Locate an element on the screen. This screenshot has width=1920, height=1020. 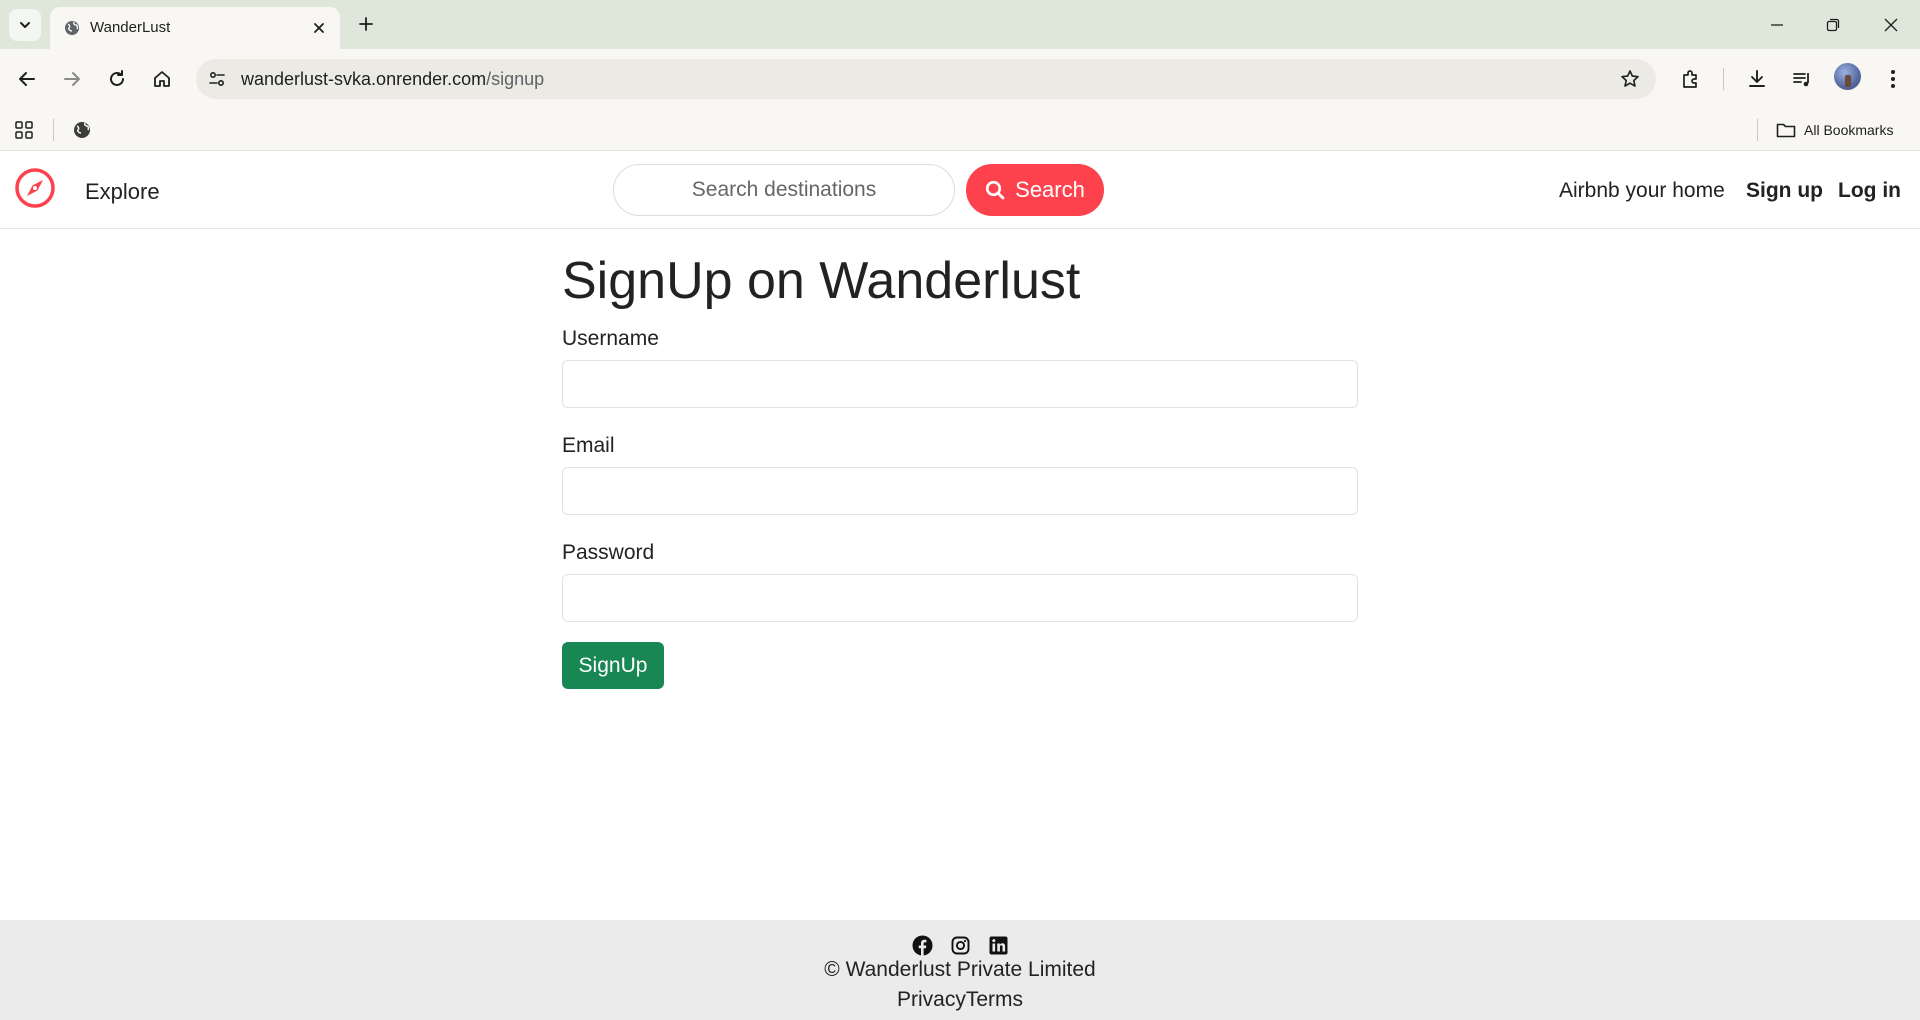
plus-icon is located at coordinates (366, 24).